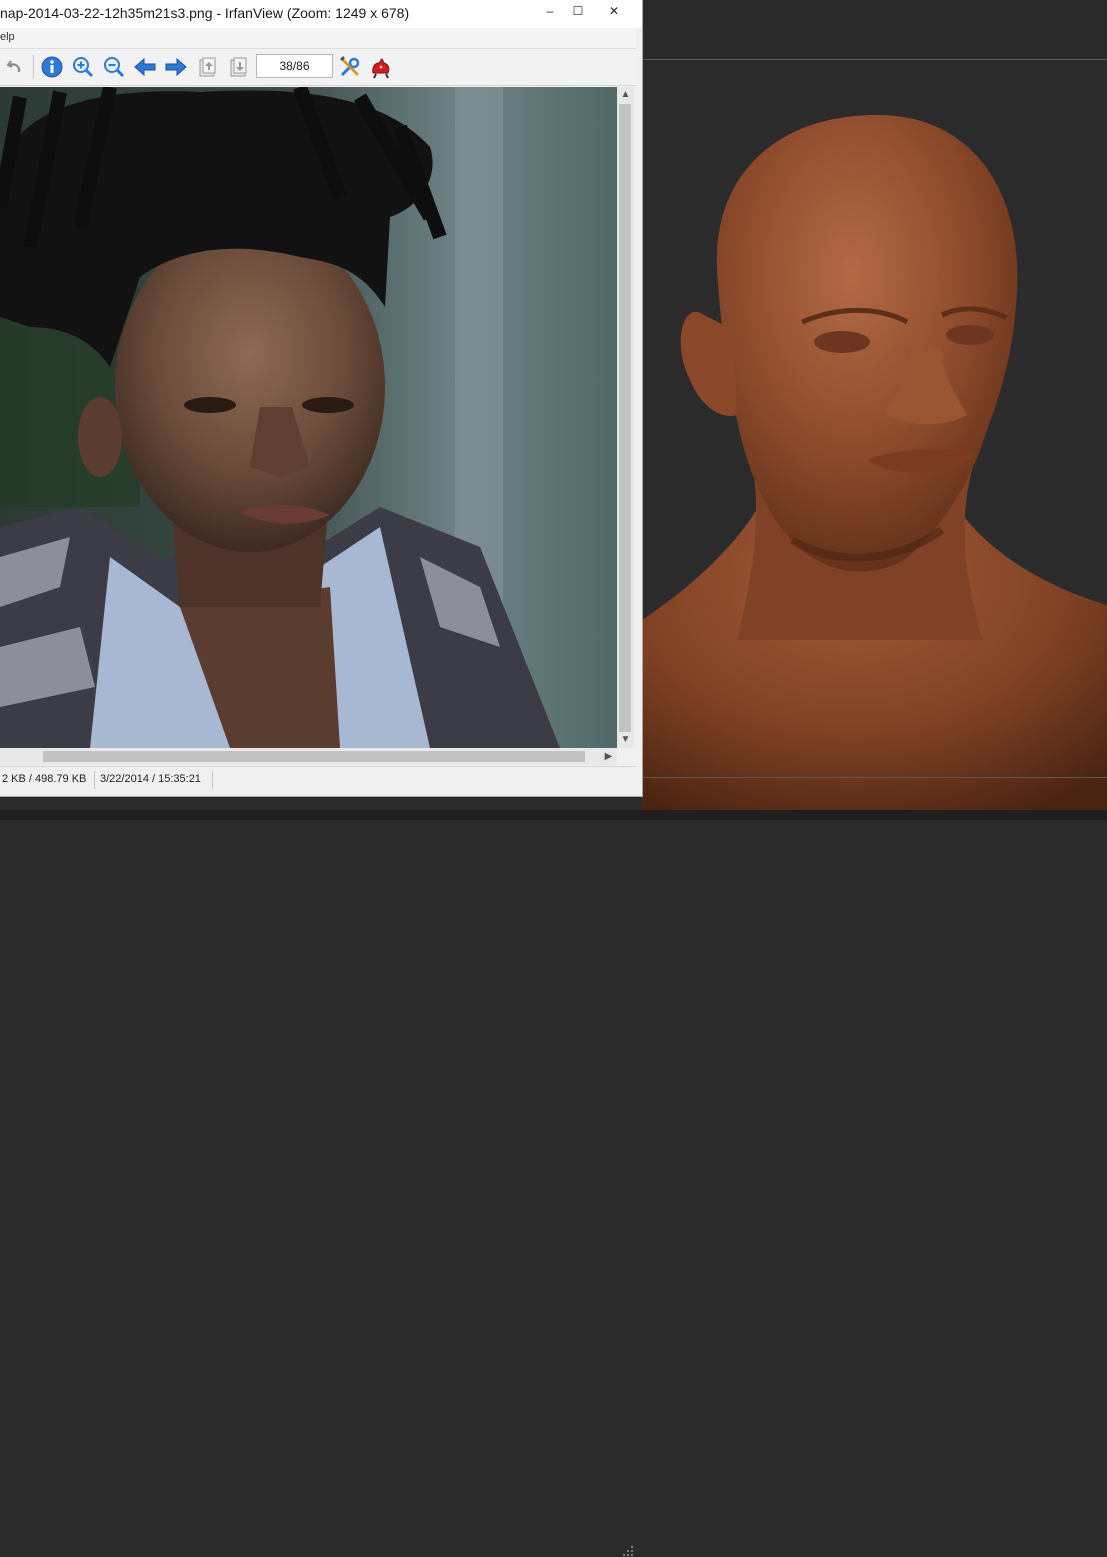  Describe the element at coordinates (15, 67) in the screenshot. I see `undo-icon` at that location.